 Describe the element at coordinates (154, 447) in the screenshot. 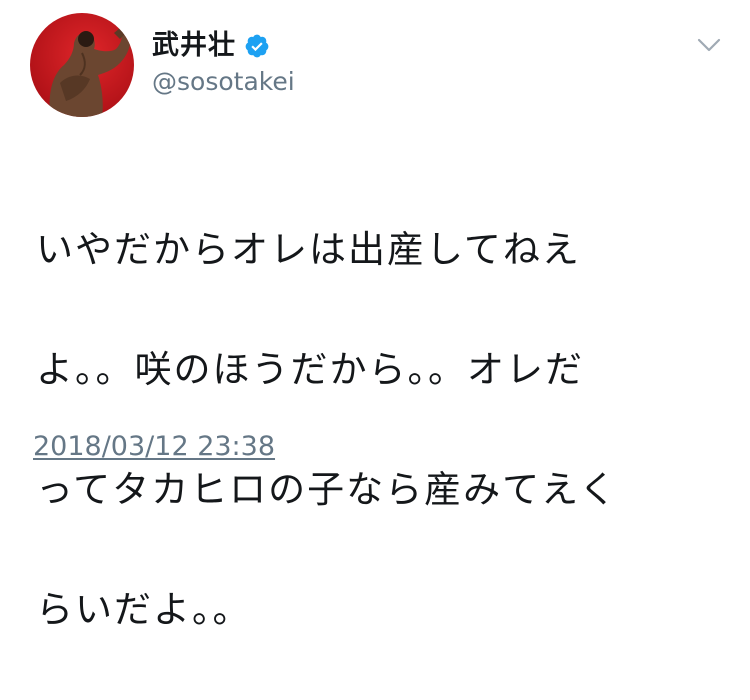

I see `tweet-timestamp: 2018/03/12 23:38` at that location.